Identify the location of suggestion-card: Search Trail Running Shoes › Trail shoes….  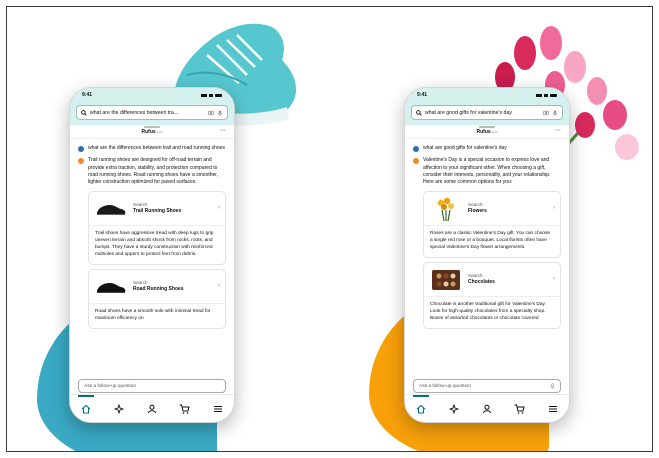
(157, 228).